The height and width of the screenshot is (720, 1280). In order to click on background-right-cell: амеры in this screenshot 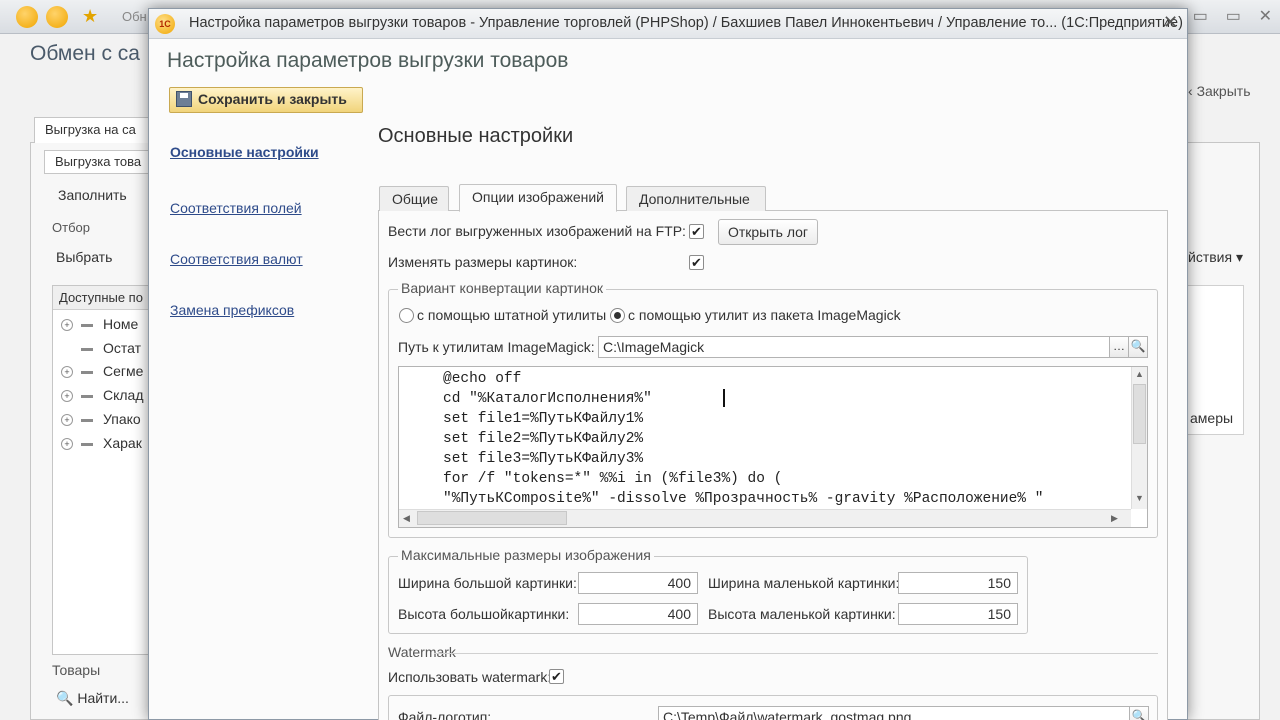, I will do `click(1212, 418)`.